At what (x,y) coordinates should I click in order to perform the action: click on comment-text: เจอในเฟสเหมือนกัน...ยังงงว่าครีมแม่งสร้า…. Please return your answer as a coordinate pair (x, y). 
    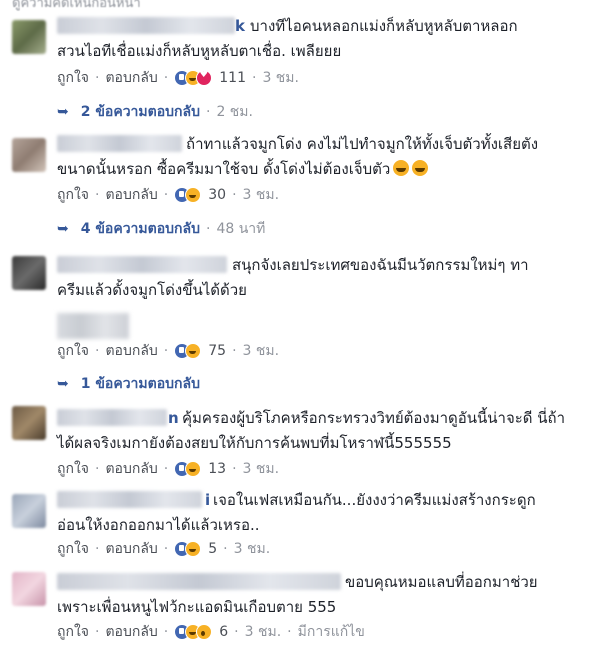
    Looking at the image, I should click on (374, 500).